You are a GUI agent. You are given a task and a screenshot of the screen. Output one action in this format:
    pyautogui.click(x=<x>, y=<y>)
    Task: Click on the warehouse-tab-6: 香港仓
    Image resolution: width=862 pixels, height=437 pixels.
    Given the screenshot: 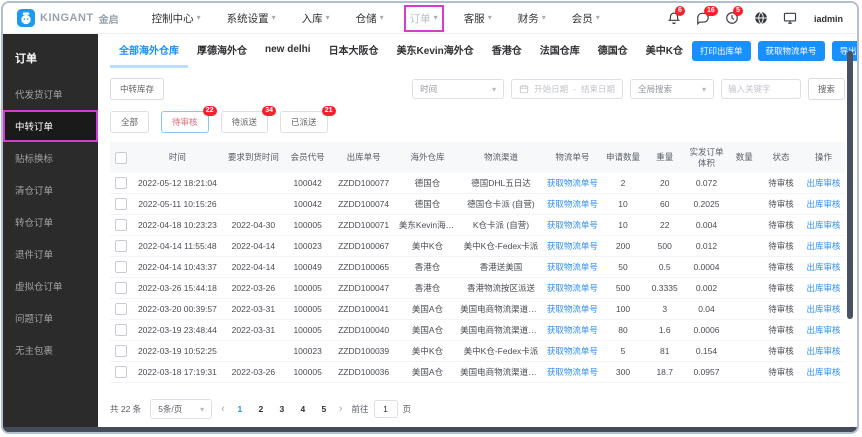 What is the action you would take?
    pyautogui.click(x=507, y=51)
    